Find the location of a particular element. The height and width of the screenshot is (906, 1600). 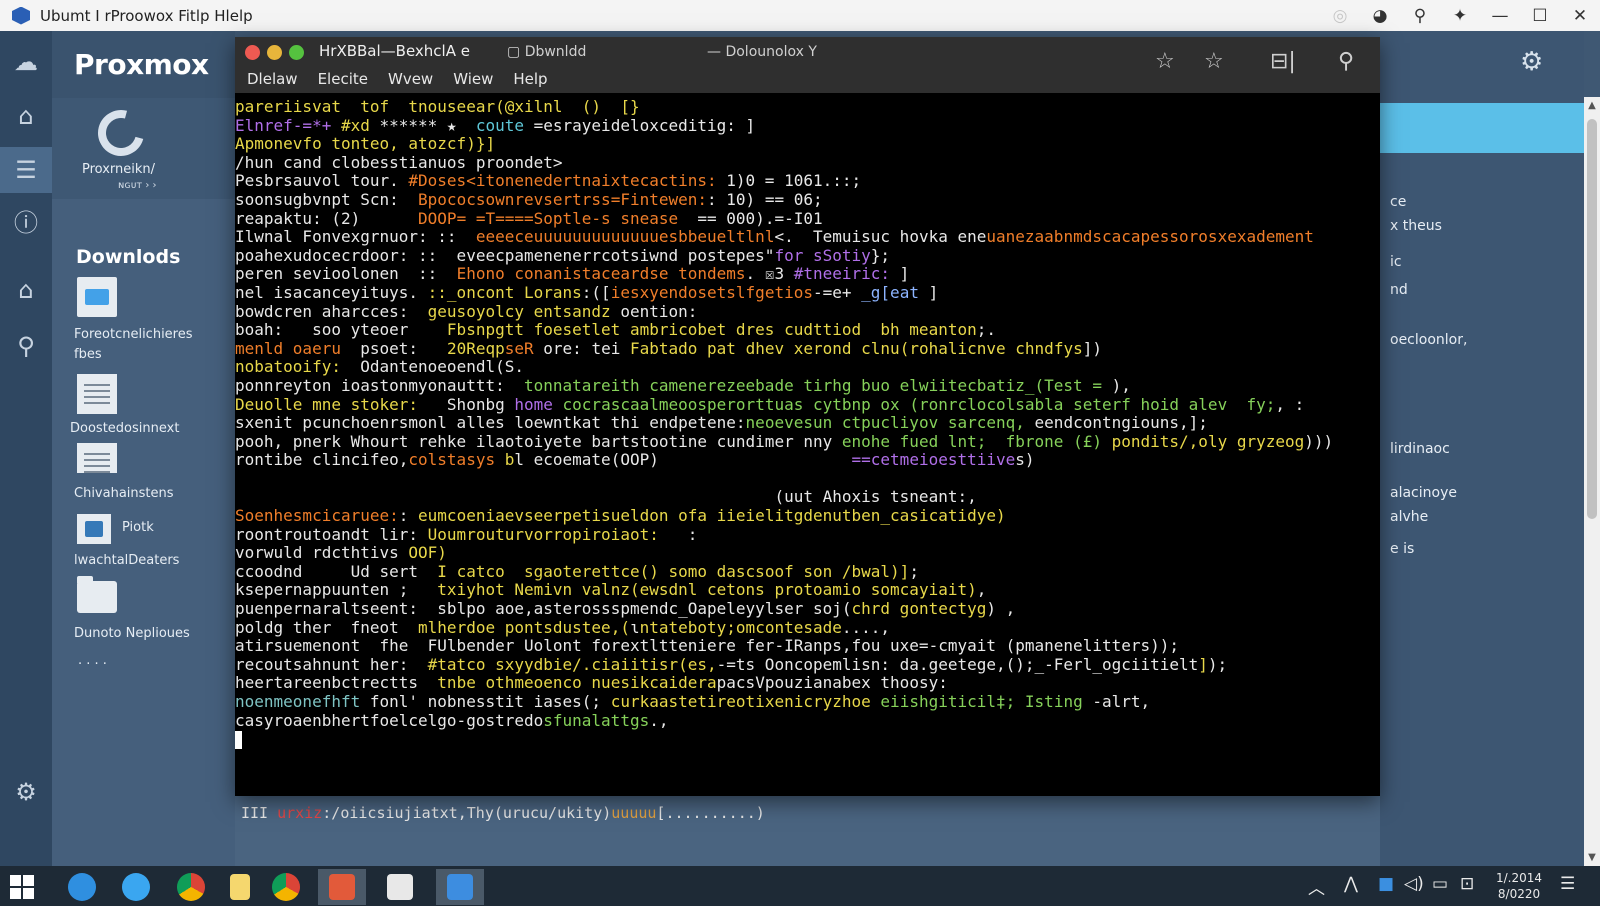

terminal-text: /hun cand clobesstianuos proondet> is located at coordinates (399, 162).